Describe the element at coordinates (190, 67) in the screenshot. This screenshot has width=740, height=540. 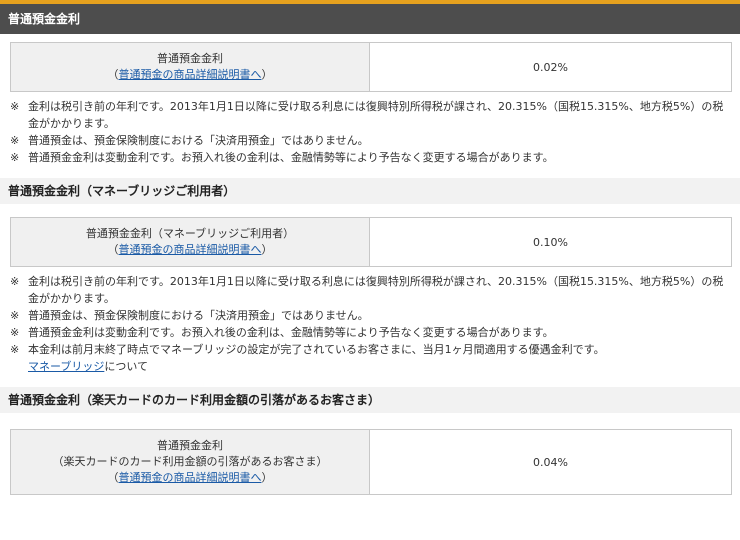
I see `rate-label-cell: 普通預金金利 （普通預金の商品詳細説明書へ）` at that location.